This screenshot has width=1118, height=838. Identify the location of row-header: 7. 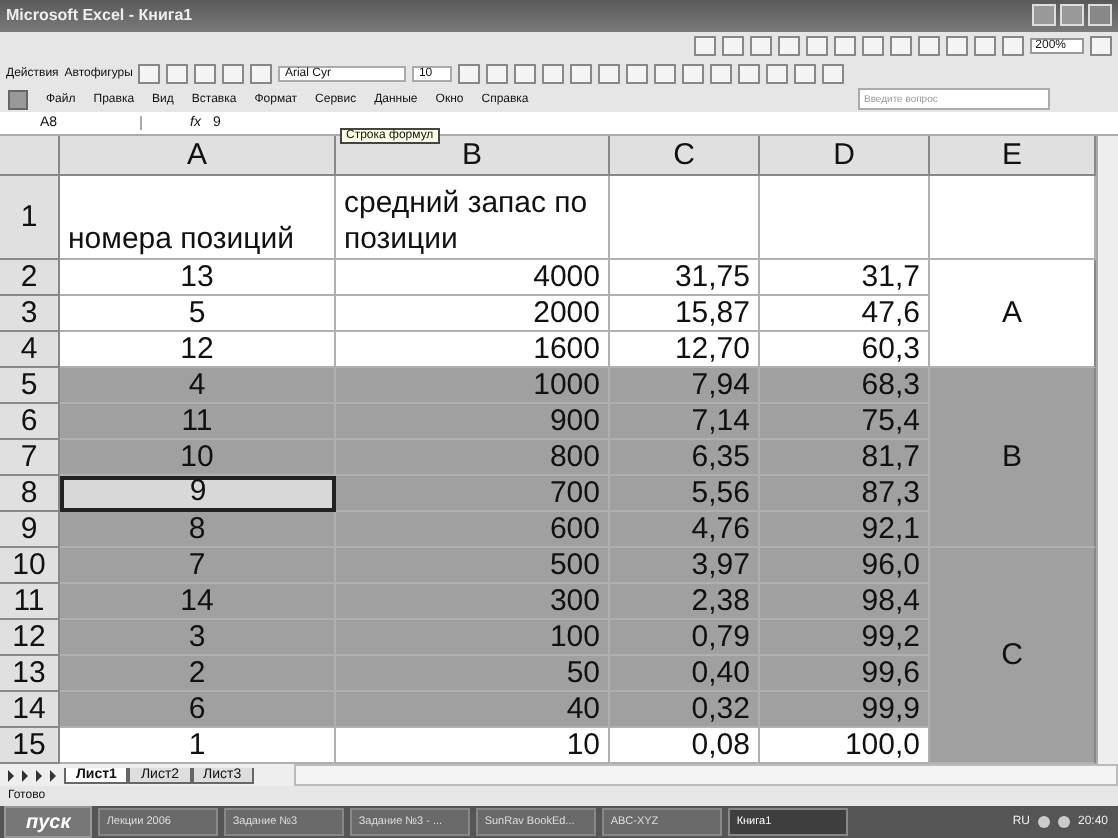
(30, 458).